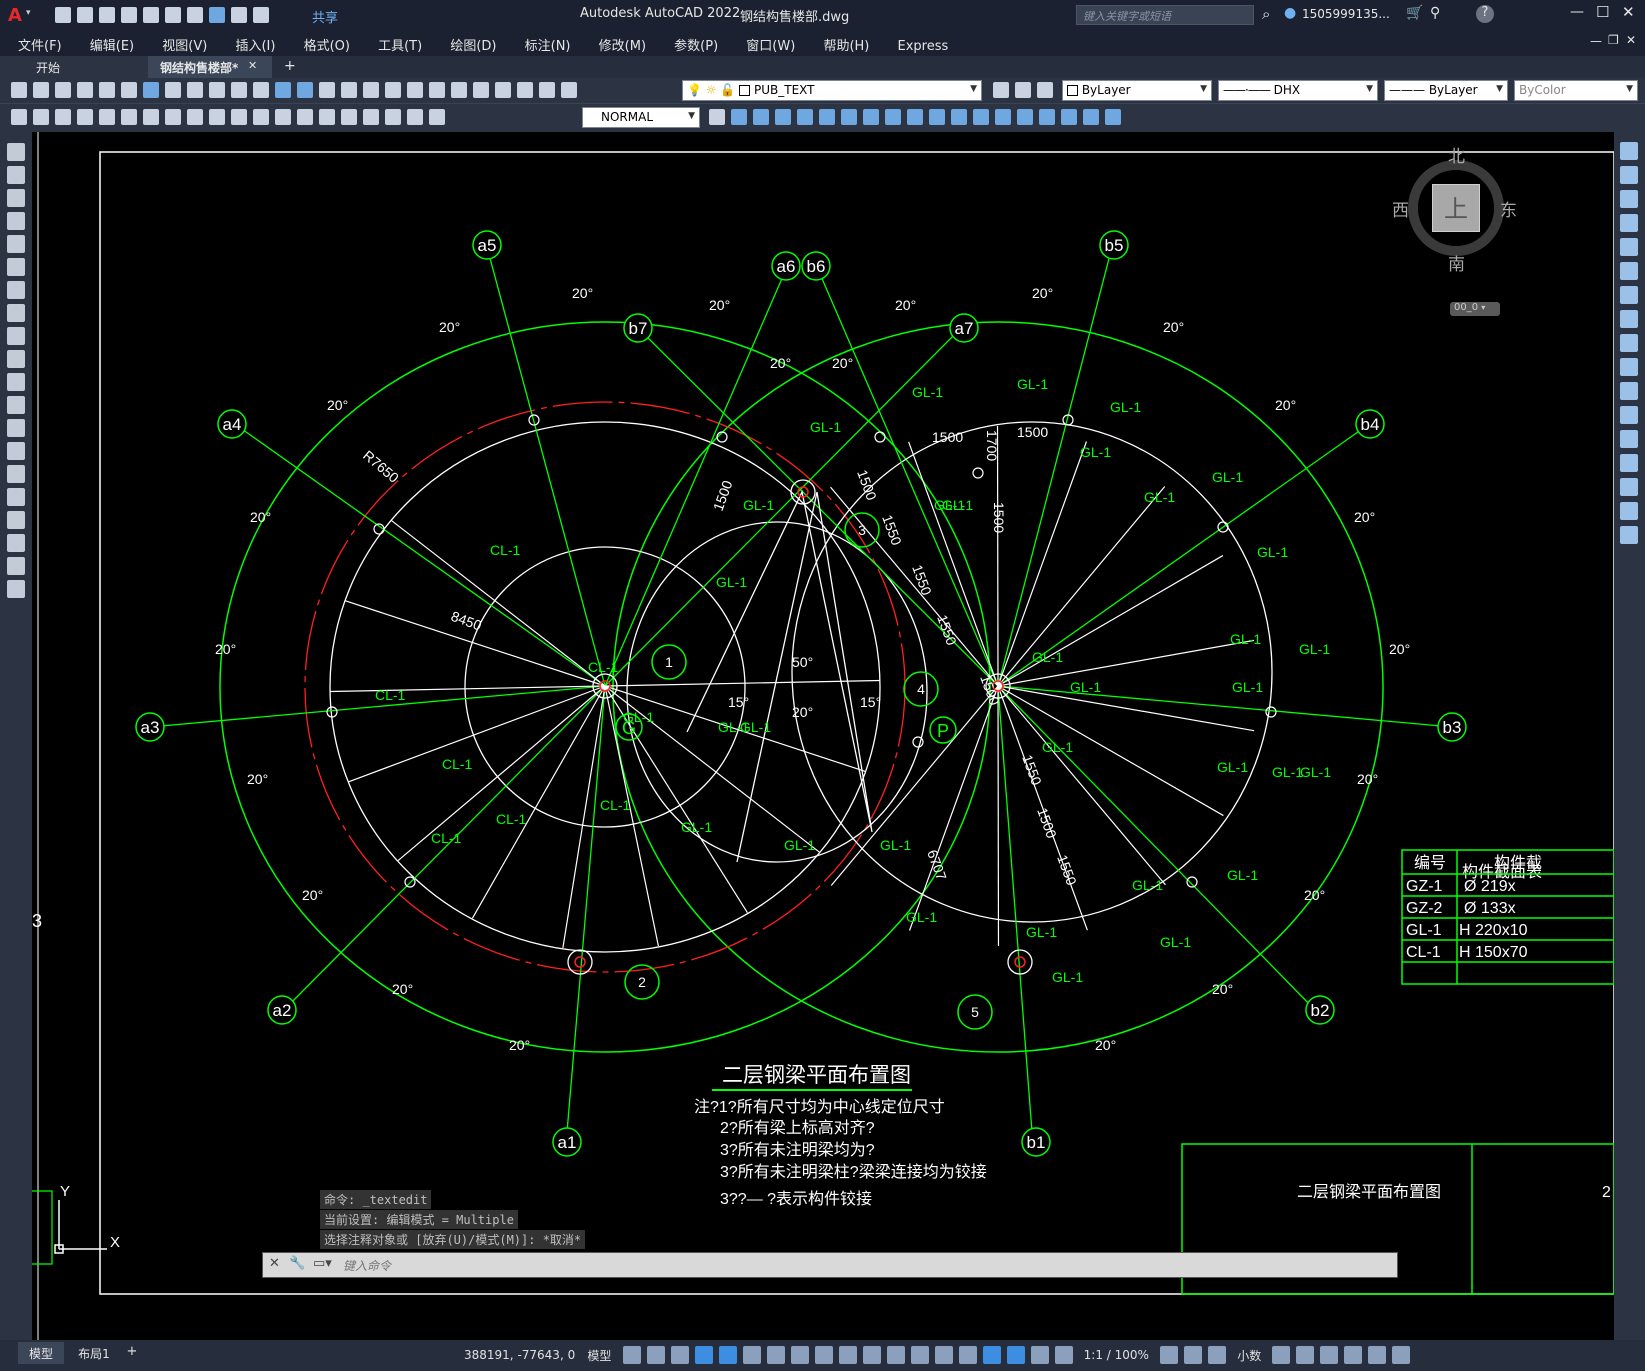 Image resolution: width=1645 pixels, height=1371 pixels. Describe the element at coordinates (239, 90) in the screenshot. I see `tb-matchprop-icon` at that location.